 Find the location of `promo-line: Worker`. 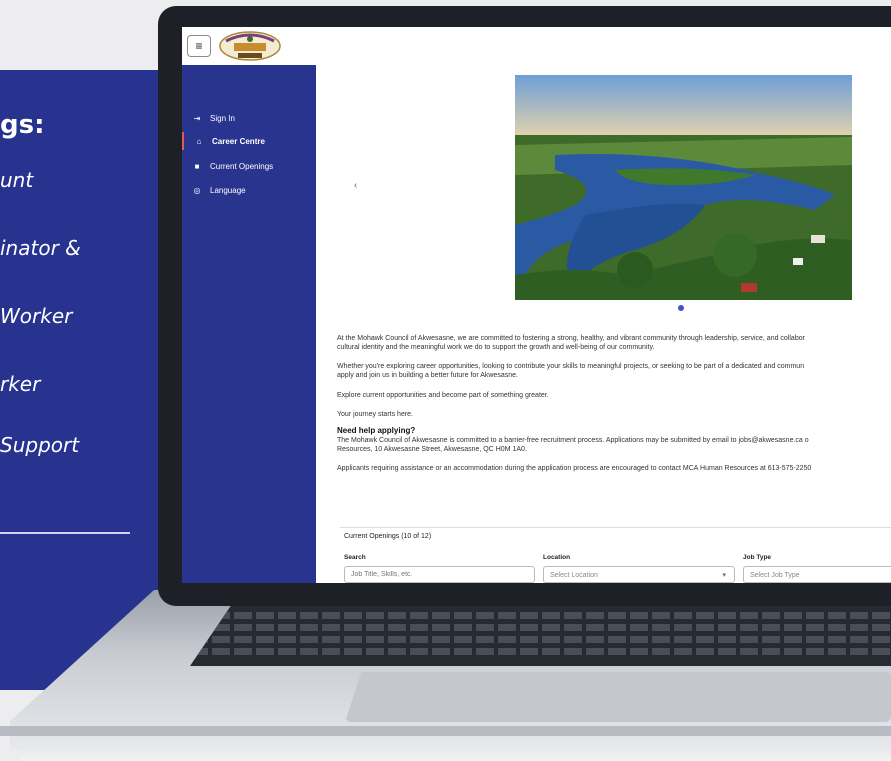

promo-line: Worker is located at coordinates (36, 316).